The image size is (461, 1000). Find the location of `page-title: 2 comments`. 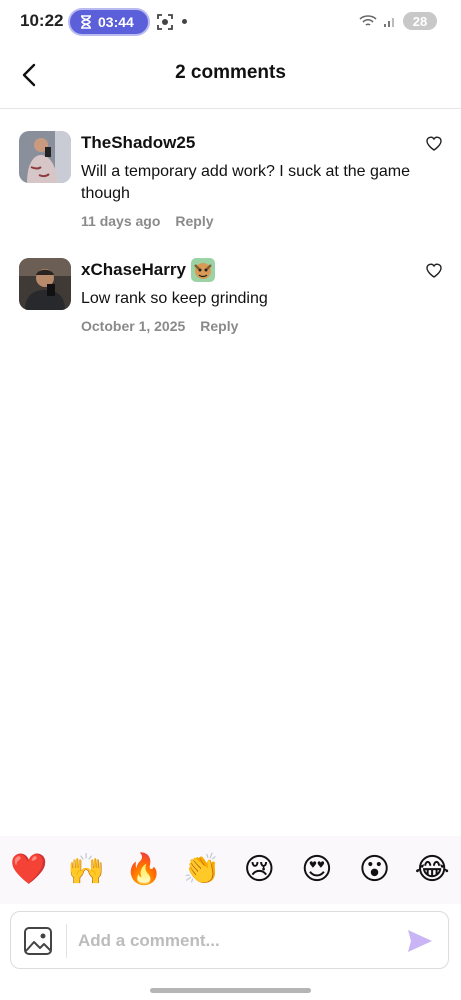

page-title: 2 comments is located at coordinates (230, 72).